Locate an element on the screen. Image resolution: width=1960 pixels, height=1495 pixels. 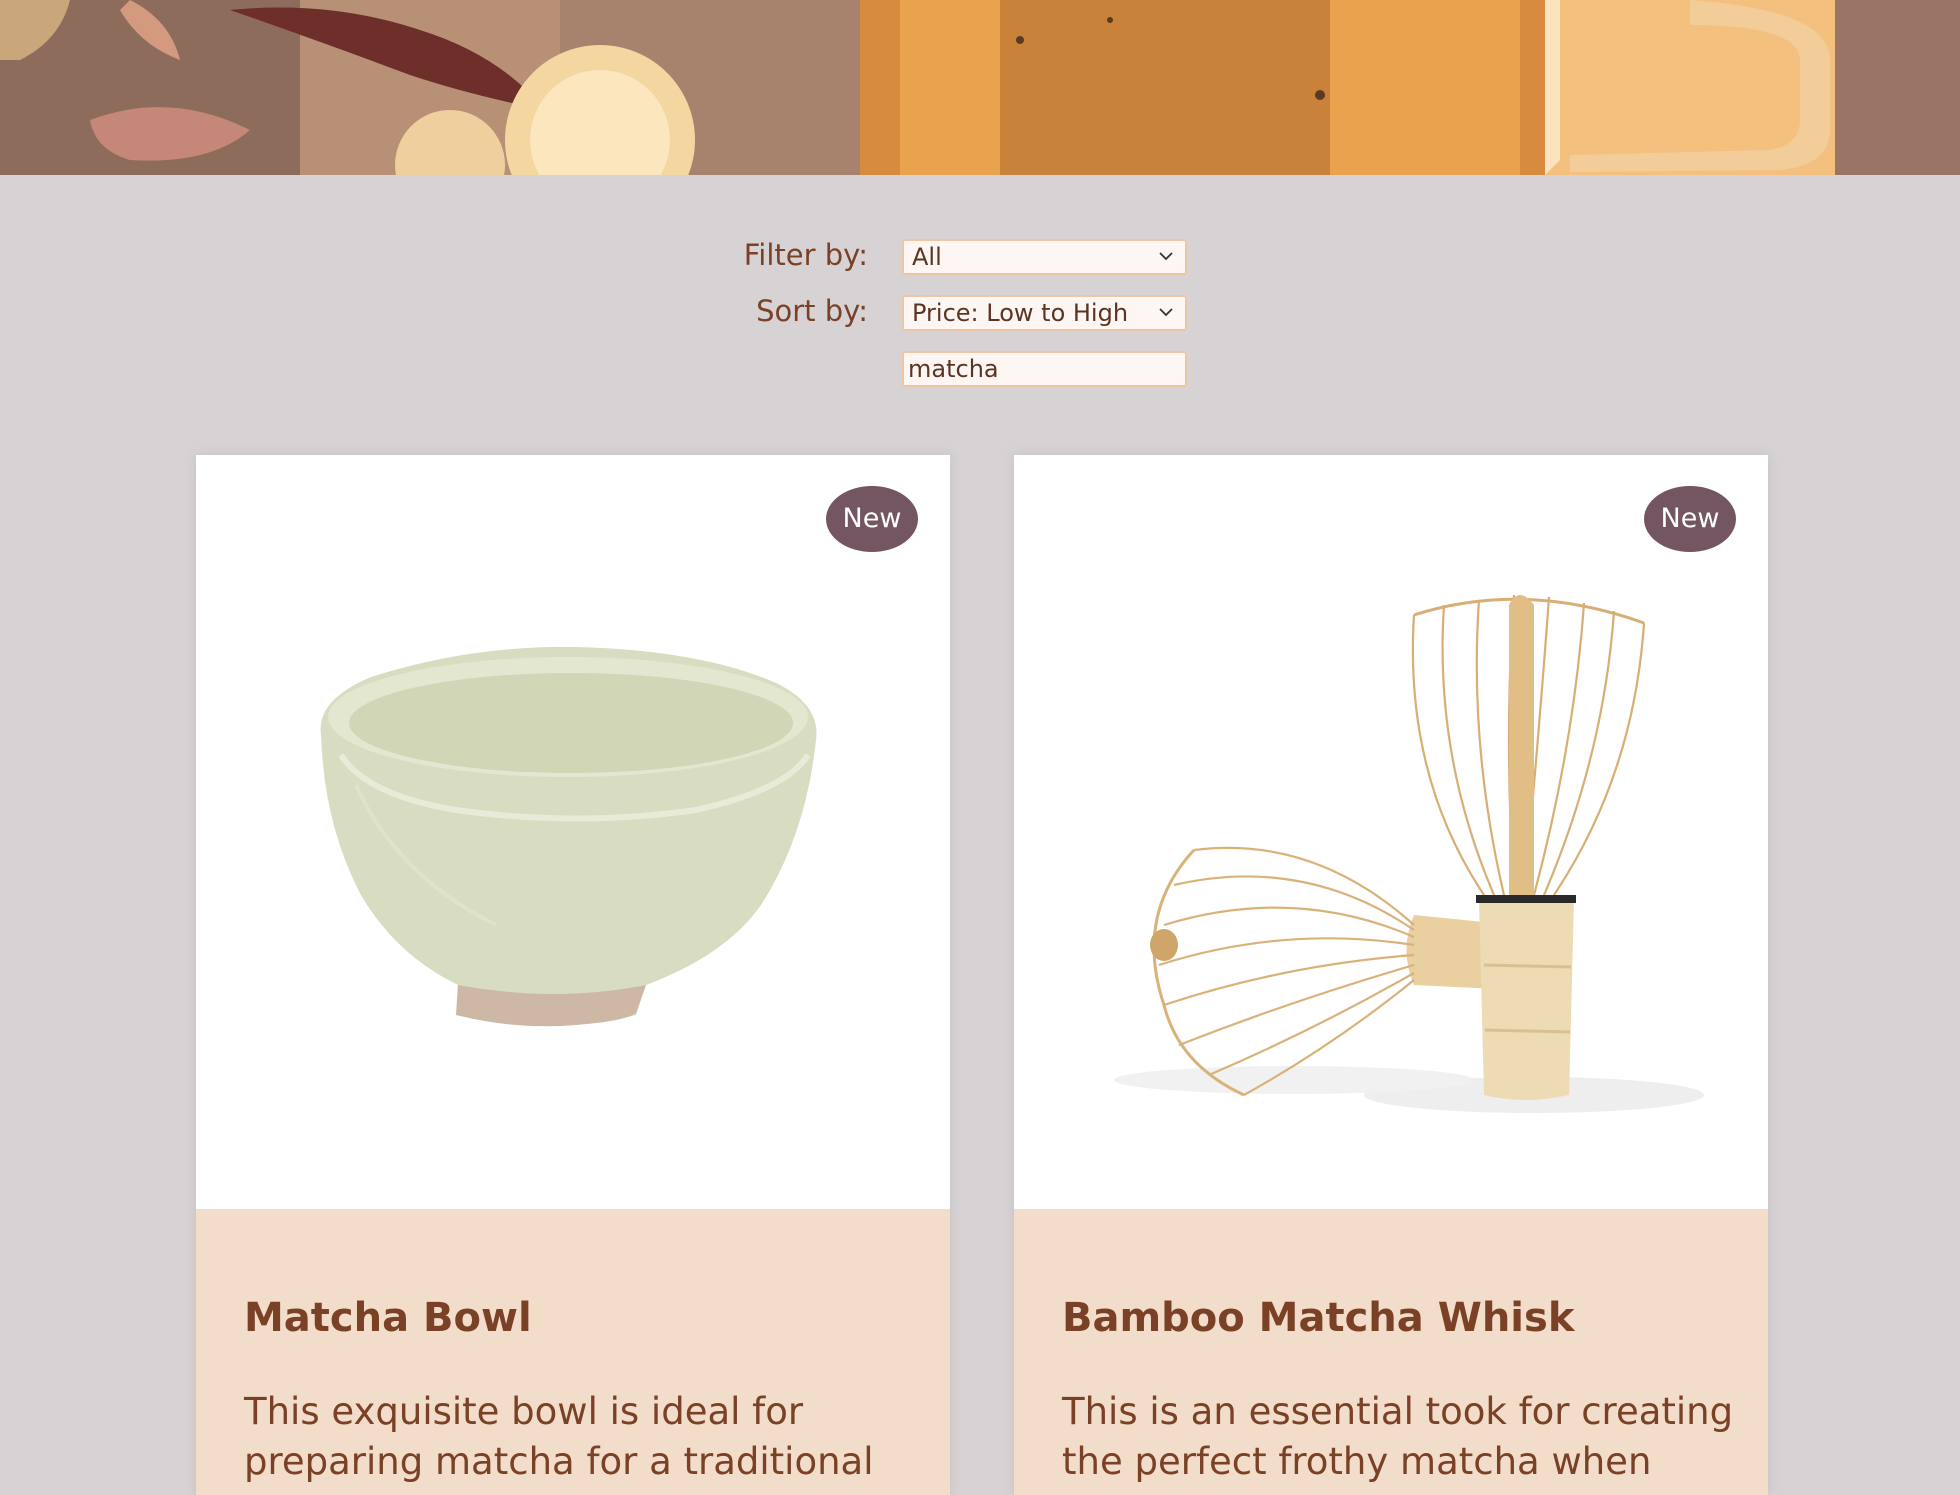
filter-label: Filter by: is located at coordinates (805, 255).